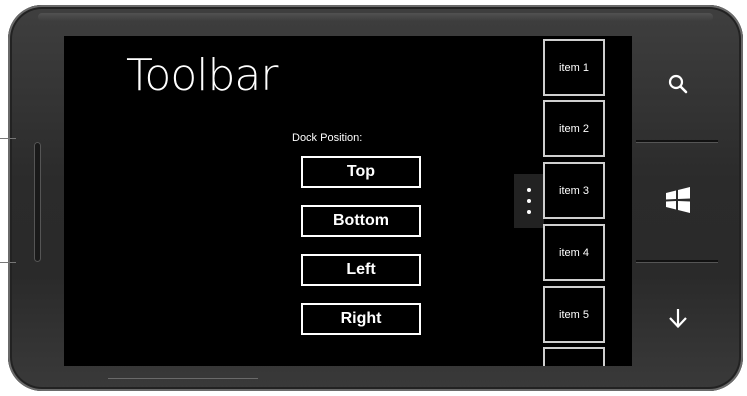 This screenshot has width=747, height=396. Describe the element at coordinates (361, 319) in the screenshot. I see `dock-right-button: Right` at that location.